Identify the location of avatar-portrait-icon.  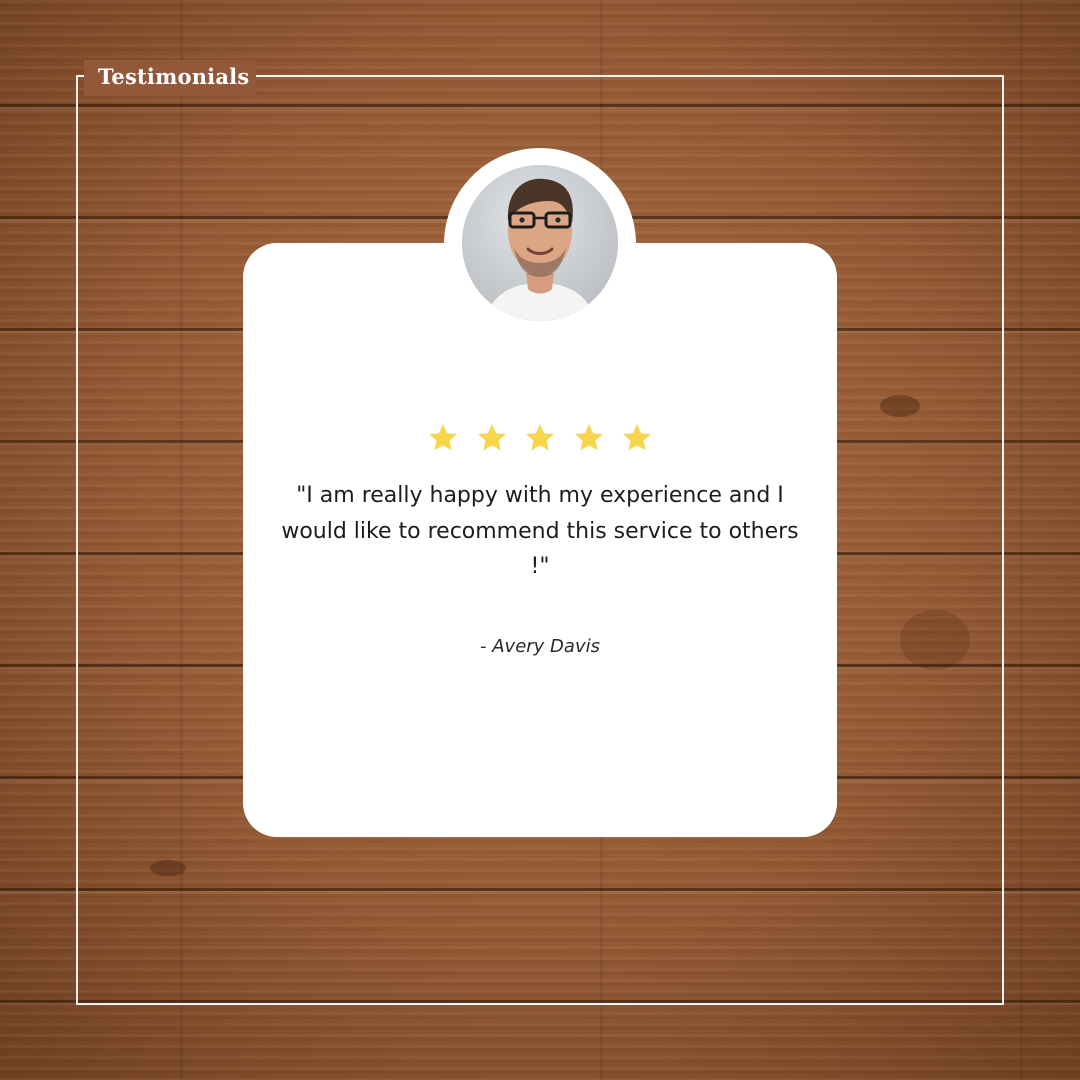
(540, 243).